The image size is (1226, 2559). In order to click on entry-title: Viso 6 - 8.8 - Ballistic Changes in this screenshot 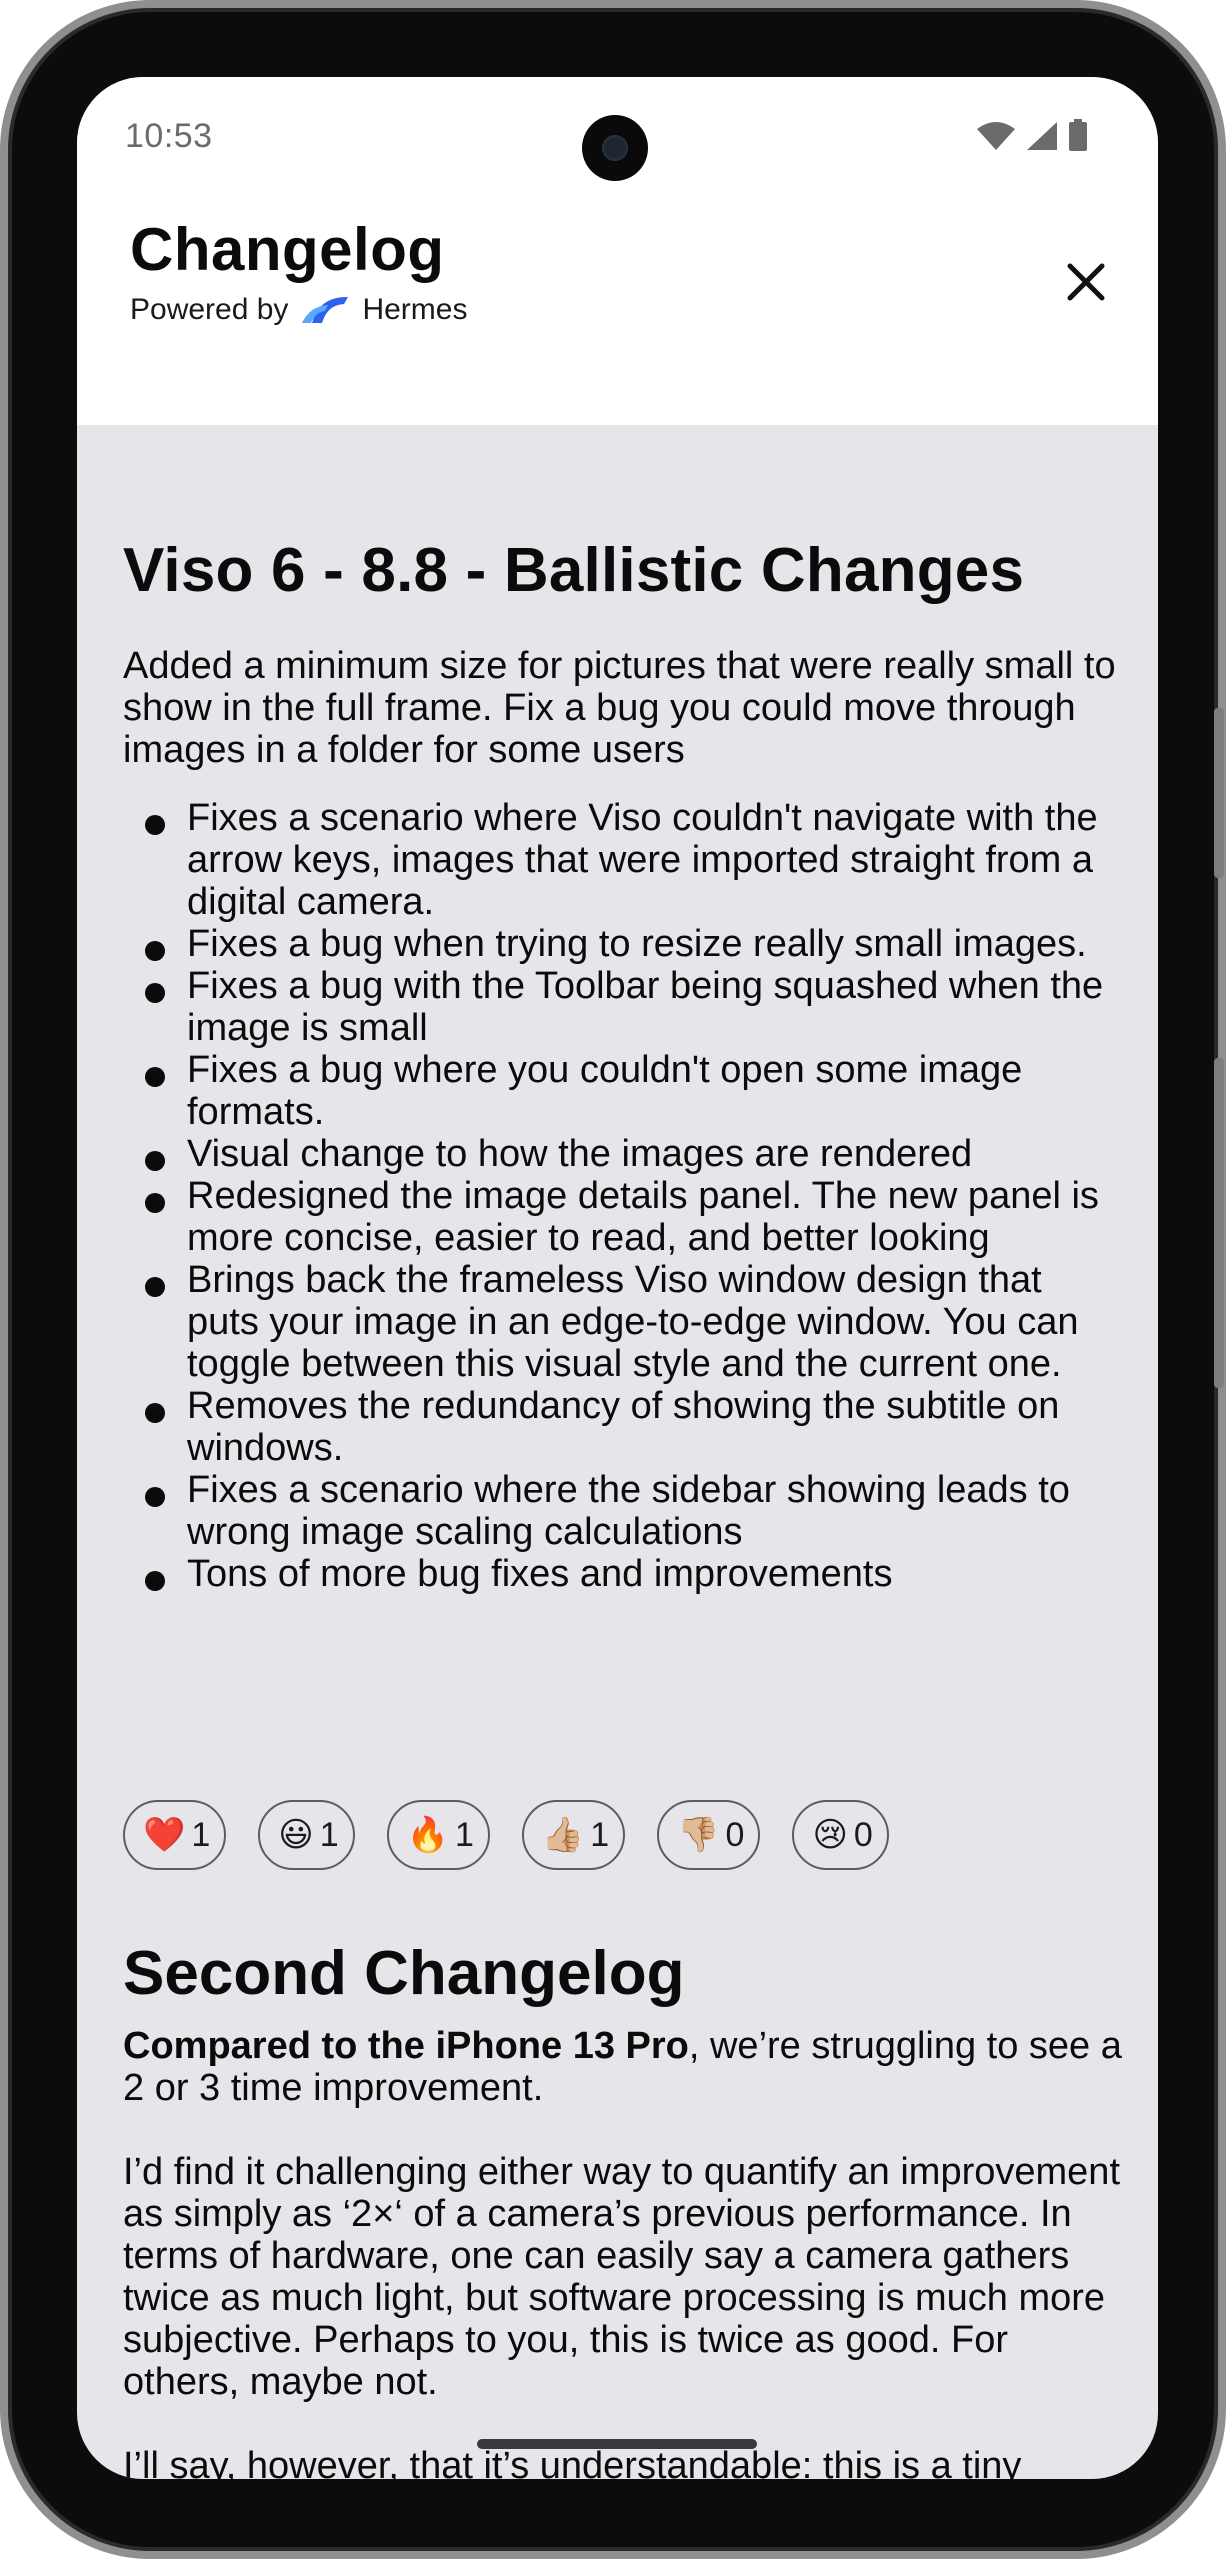, I will do `click(574, 570)`.